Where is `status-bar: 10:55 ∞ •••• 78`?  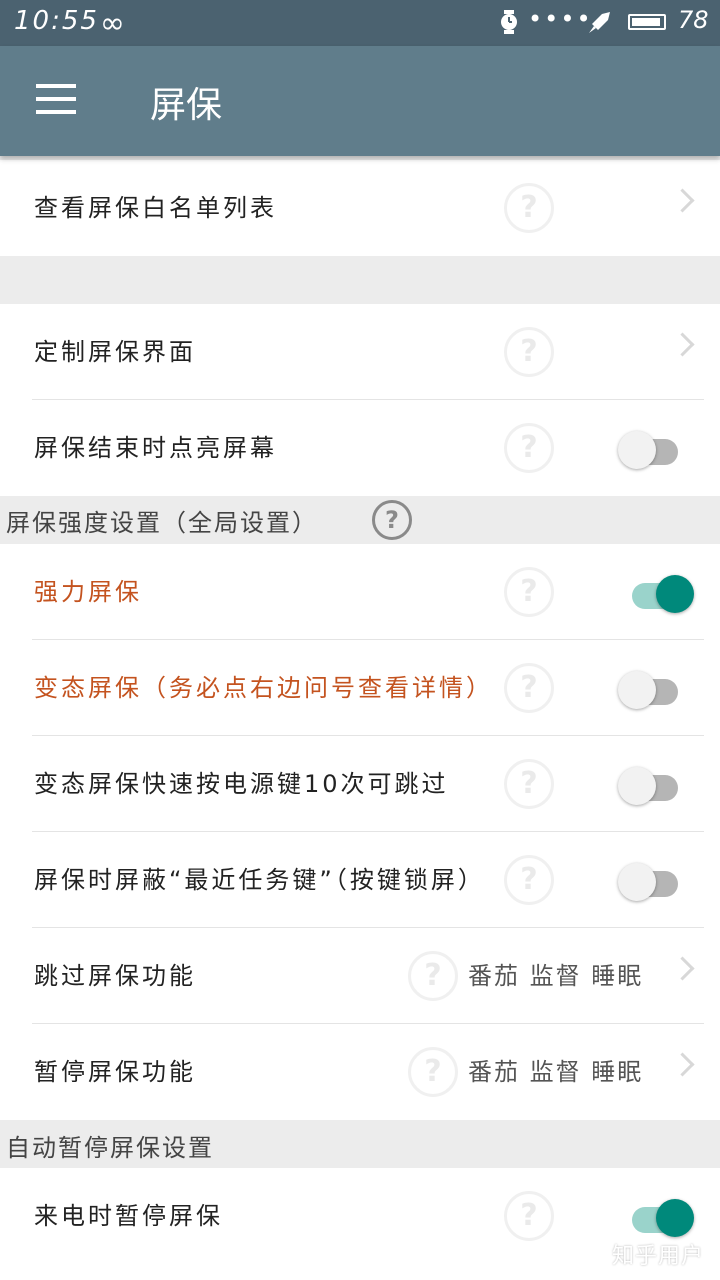 status-bar: 10:55 ∞ •••• 78 is located at coordinates (360, 23).